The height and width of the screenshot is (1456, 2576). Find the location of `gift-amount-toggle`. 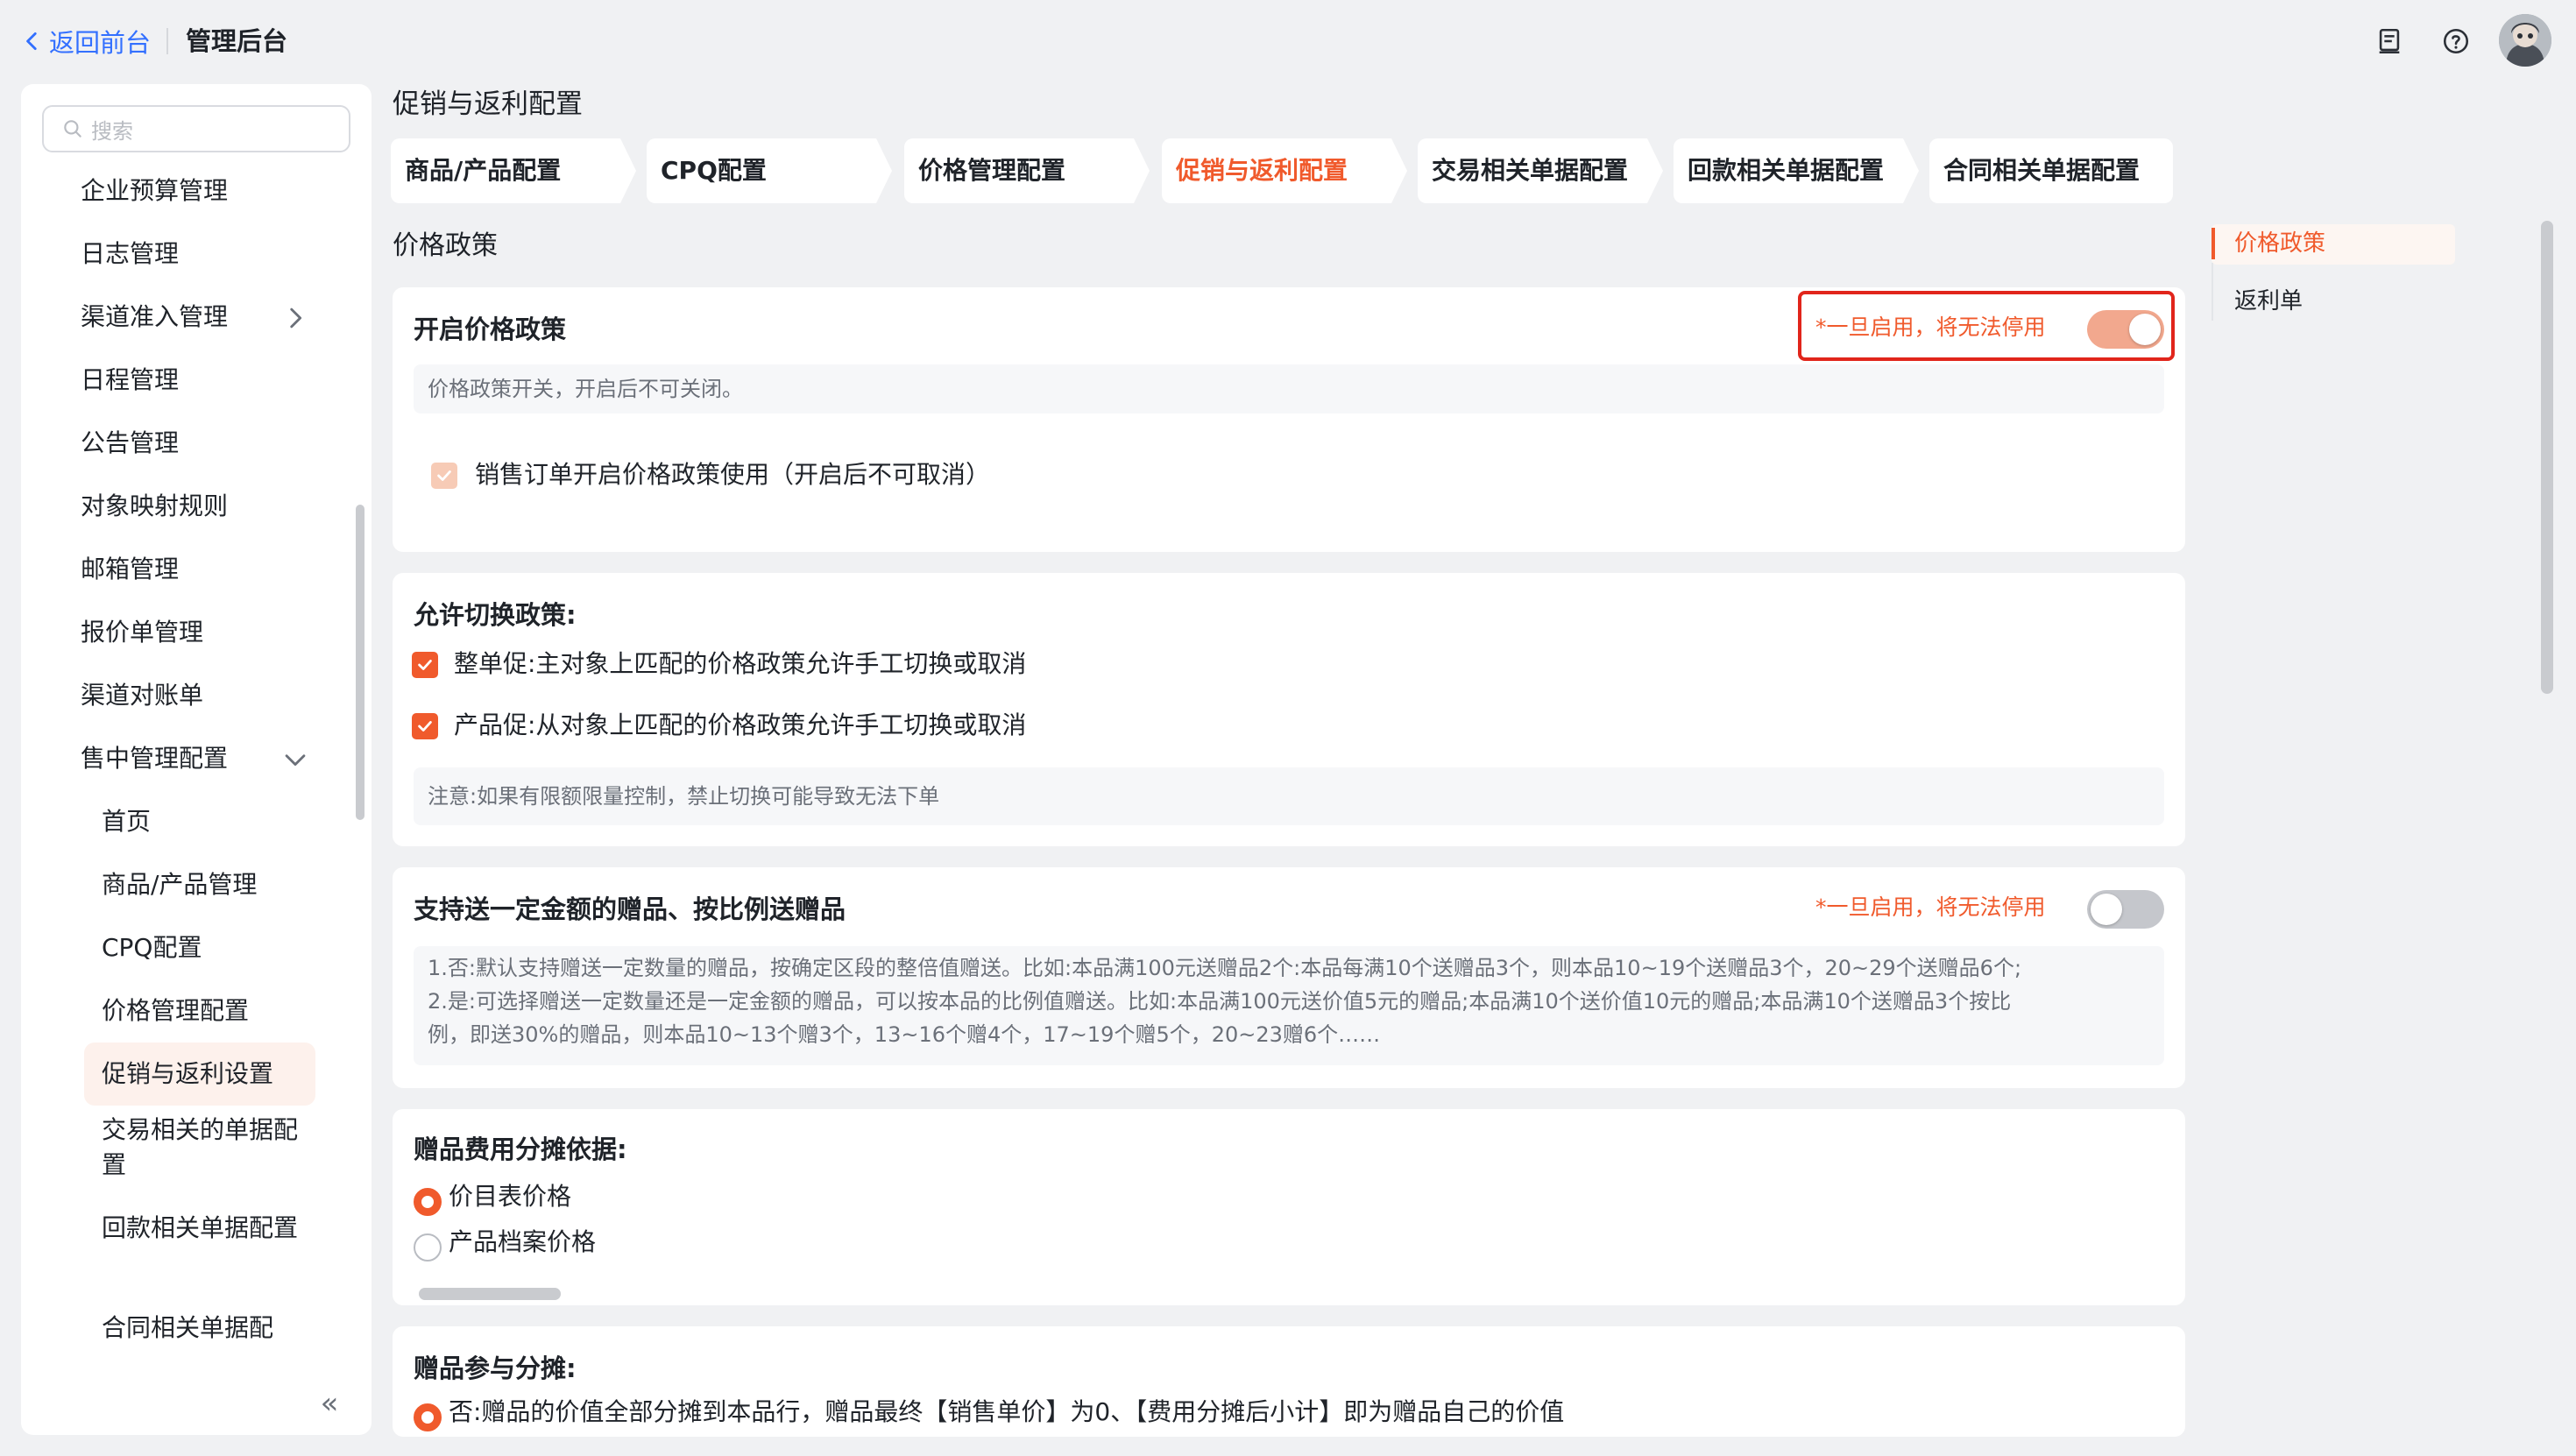

gift-amount-toggle is located at coordinates (2125, 909).